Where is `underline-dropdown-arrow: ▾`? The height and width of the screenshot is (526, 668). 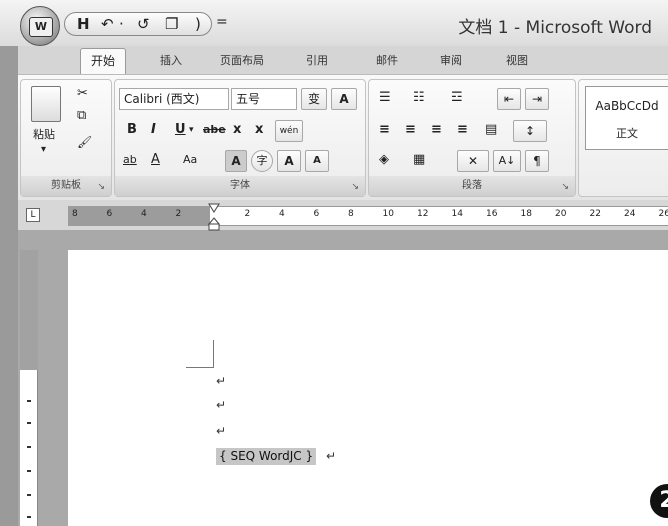 underline-dropdown-arrow: ▾ is located at coordinates (191, 130).